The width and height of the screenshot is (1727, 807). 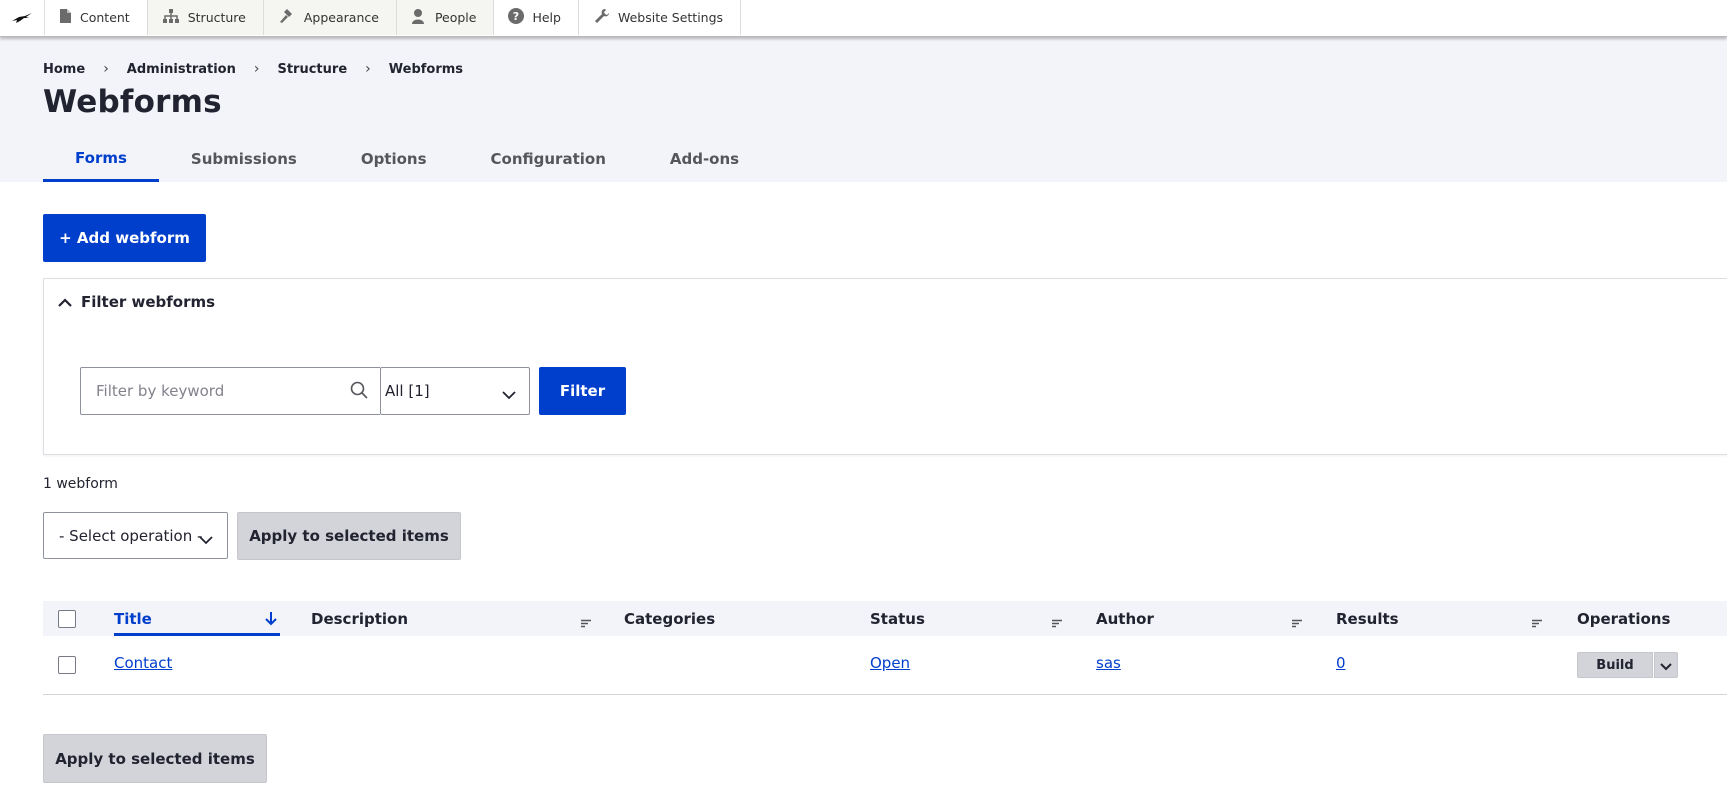 I want to click on column-results: Results, so click(x=1367, y=618).